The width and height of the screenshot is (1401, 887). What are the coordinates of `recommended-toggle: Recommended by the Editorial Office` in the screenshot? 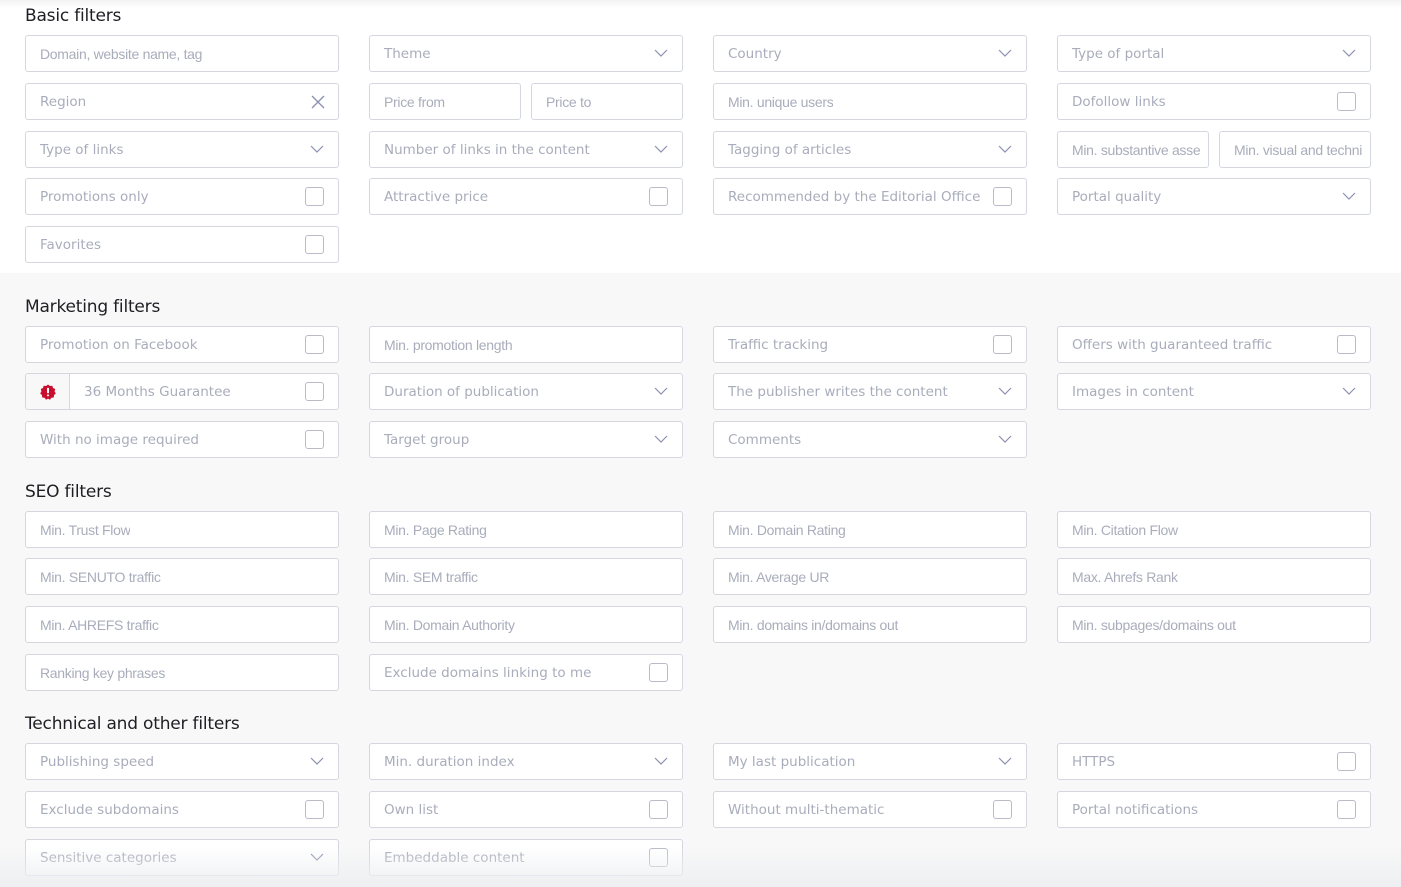 It's located at (870, 196).